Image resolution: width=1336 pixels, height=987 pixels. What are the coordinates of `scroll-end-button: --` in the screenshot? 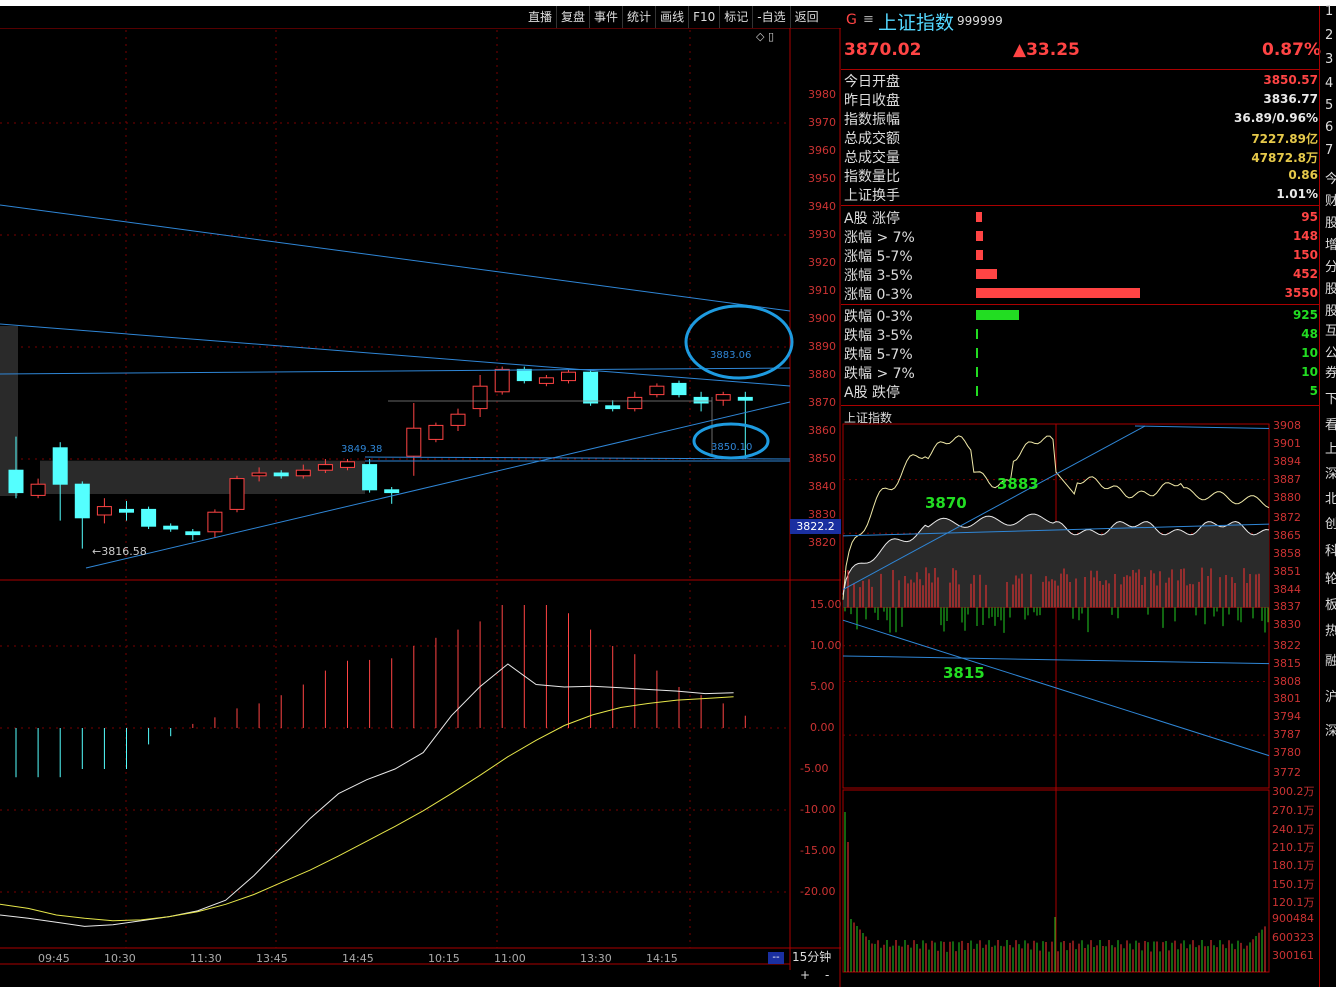 It's located at (776, 958).